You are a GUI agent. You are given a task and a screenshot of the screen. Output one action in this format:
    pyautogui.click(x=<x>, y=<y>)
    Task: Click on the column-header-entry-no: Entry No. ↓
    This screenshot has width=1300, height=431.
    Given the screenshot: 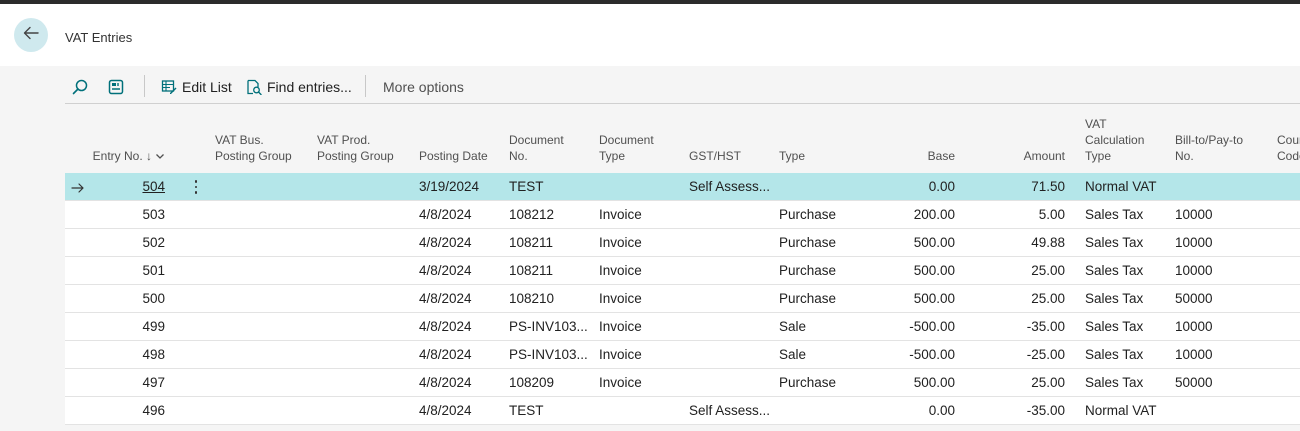 What is the action you would take?
    pyautogui.click(x=115, y=156)
    